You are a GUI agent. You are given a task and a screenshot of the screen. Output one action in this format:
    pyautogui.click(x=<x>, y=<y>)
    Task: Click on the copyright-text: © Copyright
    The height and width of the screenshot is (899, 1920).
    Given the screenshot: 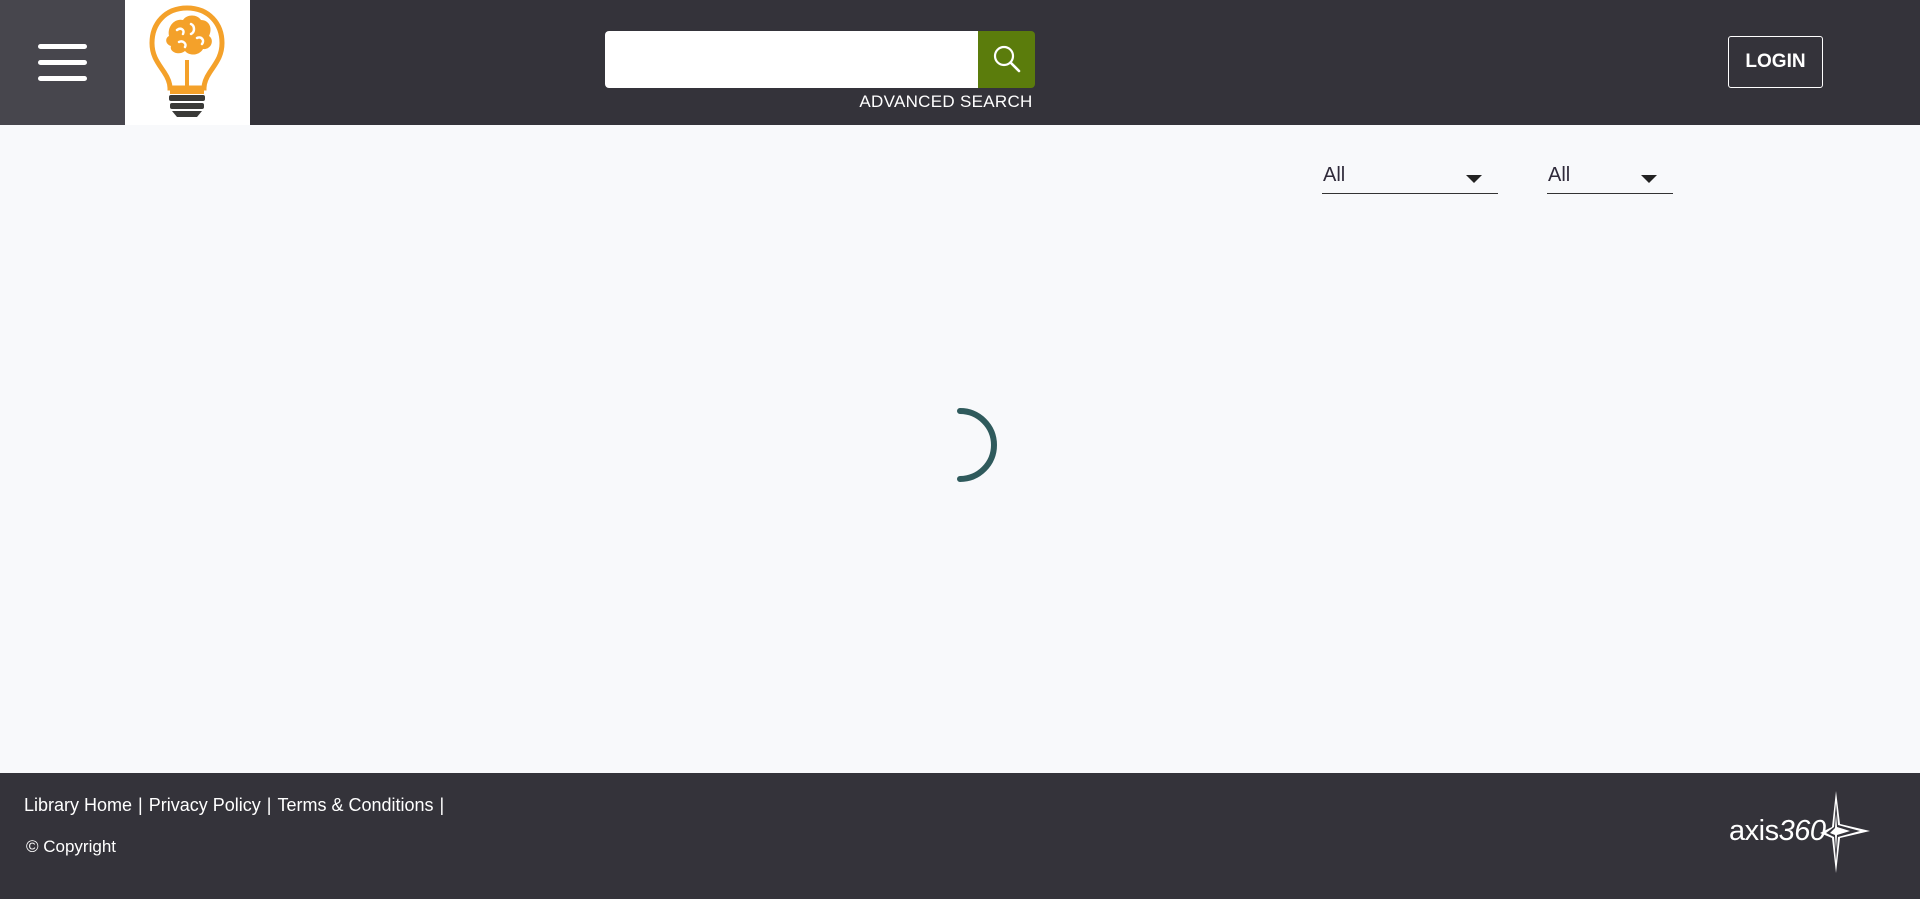 What is the action you would take?
    pyautogui.click(x=71, y=846)
    